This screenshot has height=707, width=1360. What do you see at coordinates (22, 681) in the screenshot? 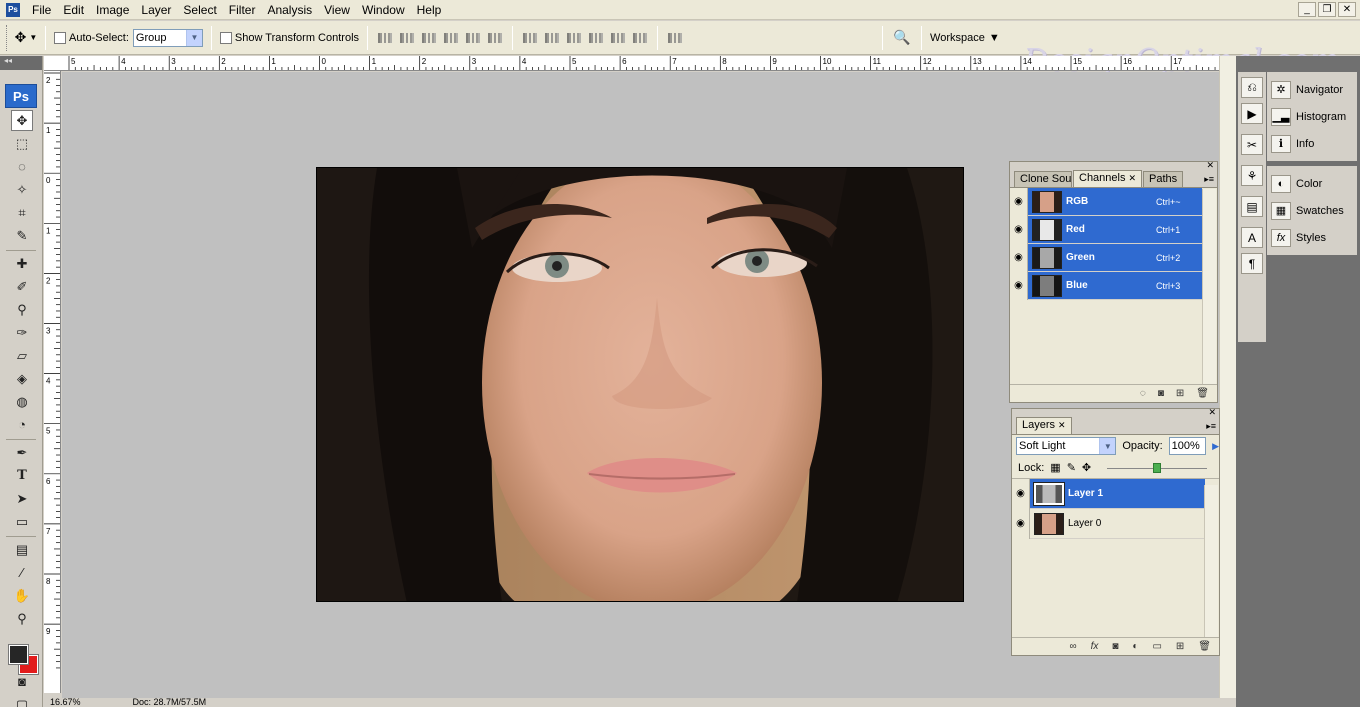
I see `quick-mask-icon: ◙` at bounding box center [22, 681].